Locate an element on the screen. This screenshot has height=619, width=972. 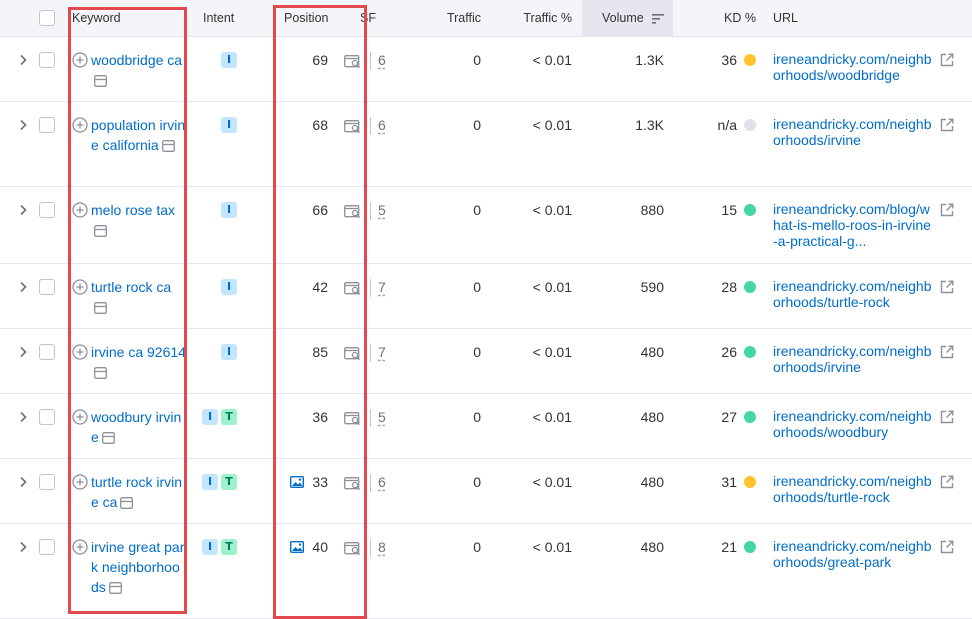
header-sf: SF is located at coordinates (368, 18).